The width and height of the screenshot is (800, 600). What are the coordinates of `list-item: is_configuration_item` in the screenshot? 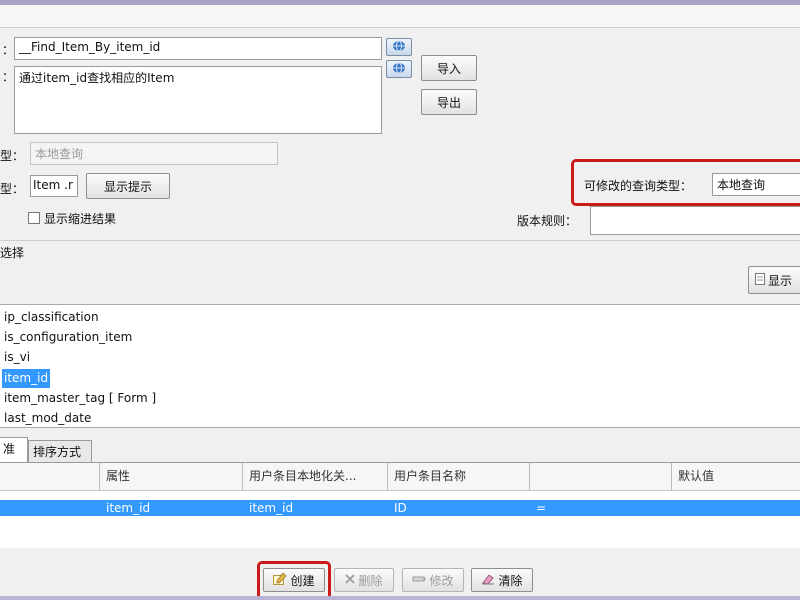 It's located at (68, 337).